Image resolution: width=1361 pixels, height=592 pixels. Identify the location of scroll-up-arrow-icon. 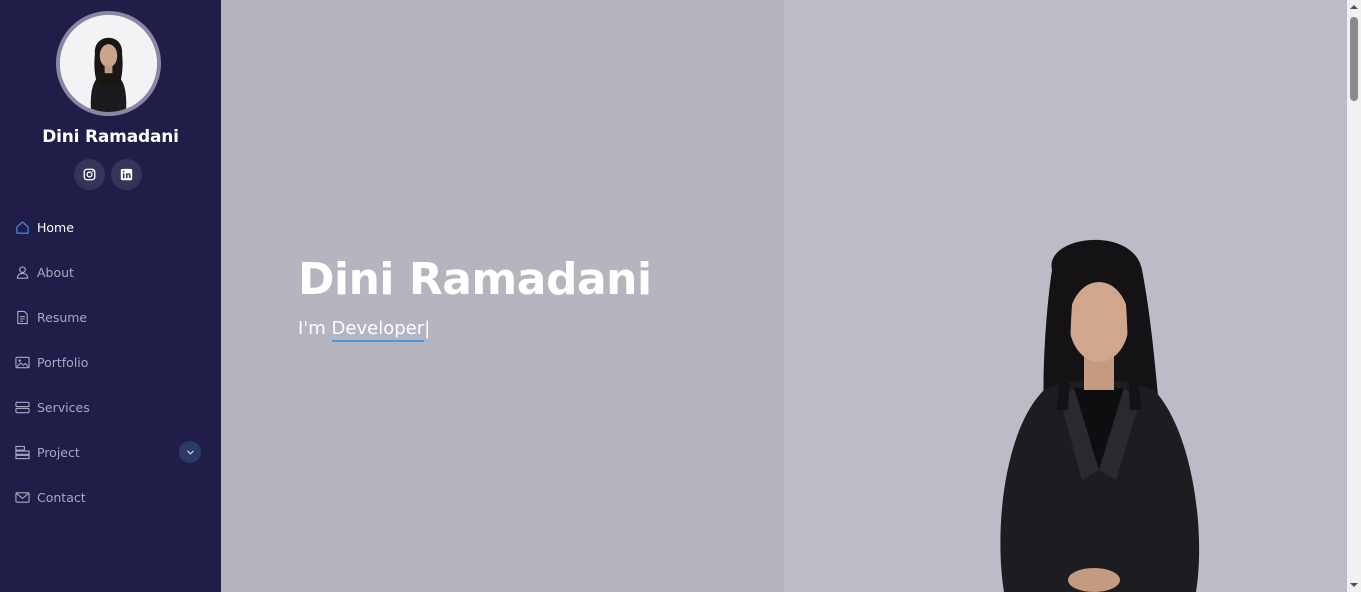
(1354, 7).